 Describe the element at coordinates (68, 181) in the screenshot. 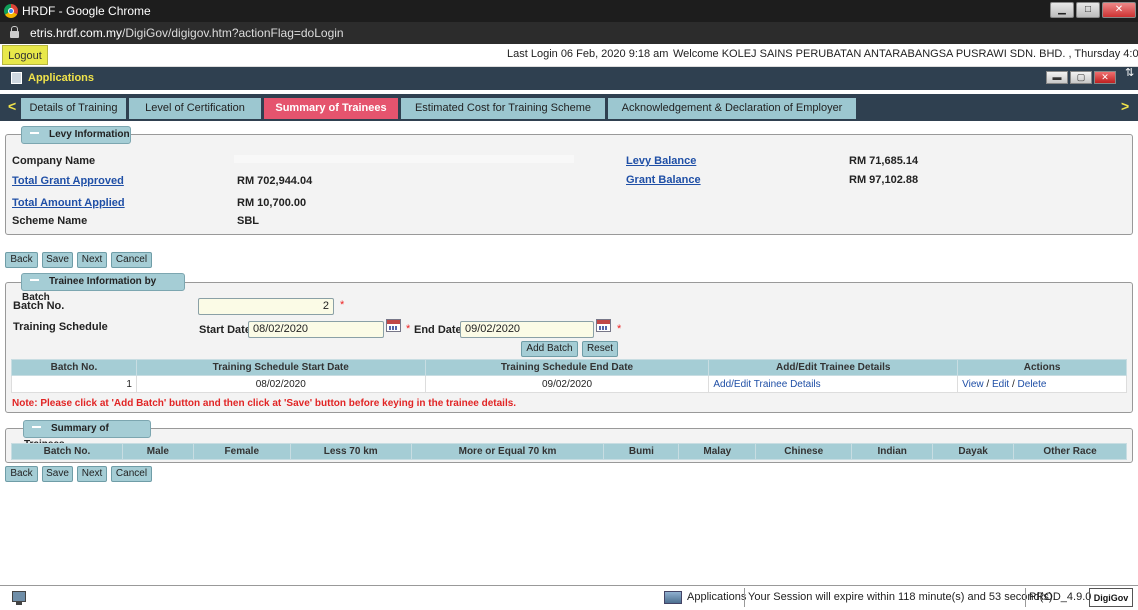

I see `total-grant-approved-link: Total Grant Approved` at that location.